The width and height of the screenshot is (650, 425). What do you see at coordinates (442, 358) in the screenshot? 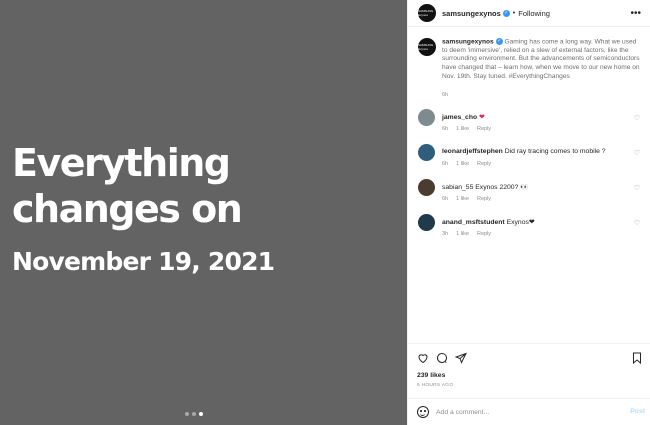
I see `comment-icon` at bounding box center [442, 358].